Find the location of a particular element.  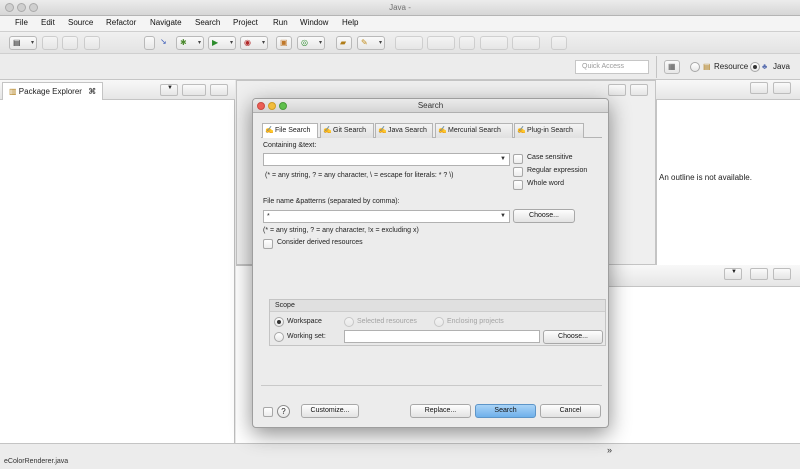

menu-edit: Edit is located at coordinates (48, 22).